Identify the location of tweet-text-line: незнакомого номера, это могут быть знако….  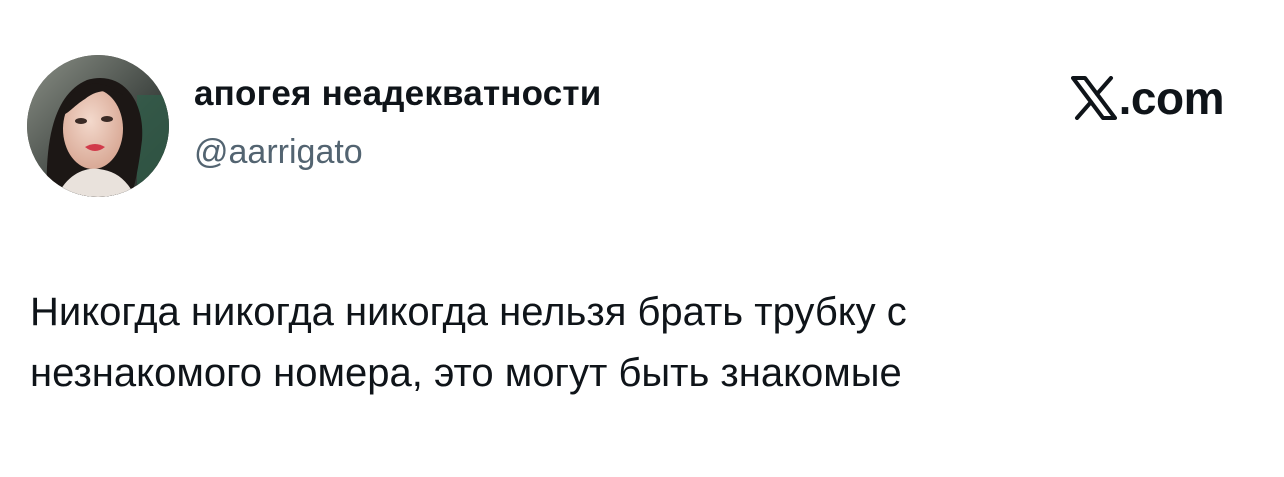
(466, 373).